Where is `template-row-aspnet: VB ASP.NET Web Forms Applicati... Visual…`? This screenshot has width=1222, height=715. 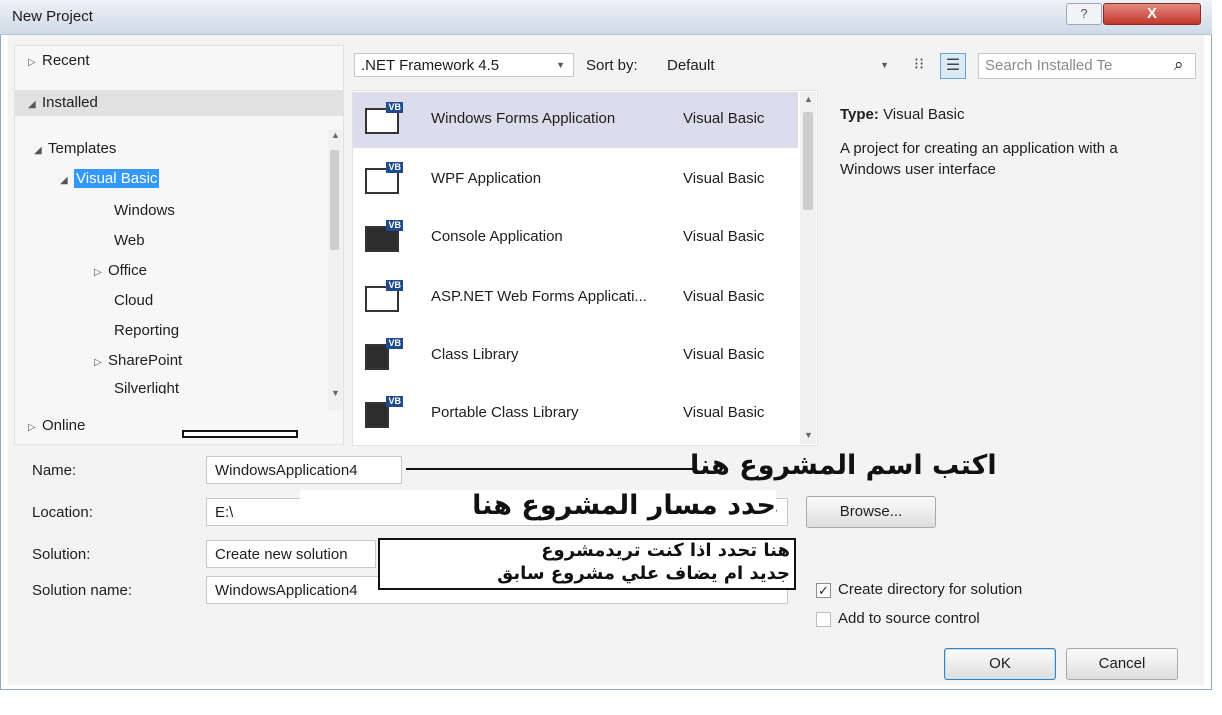 template-row-aspnet: VB ASP.NET Web Forms Applicati... Visual… is located at coordinates (575, 298).